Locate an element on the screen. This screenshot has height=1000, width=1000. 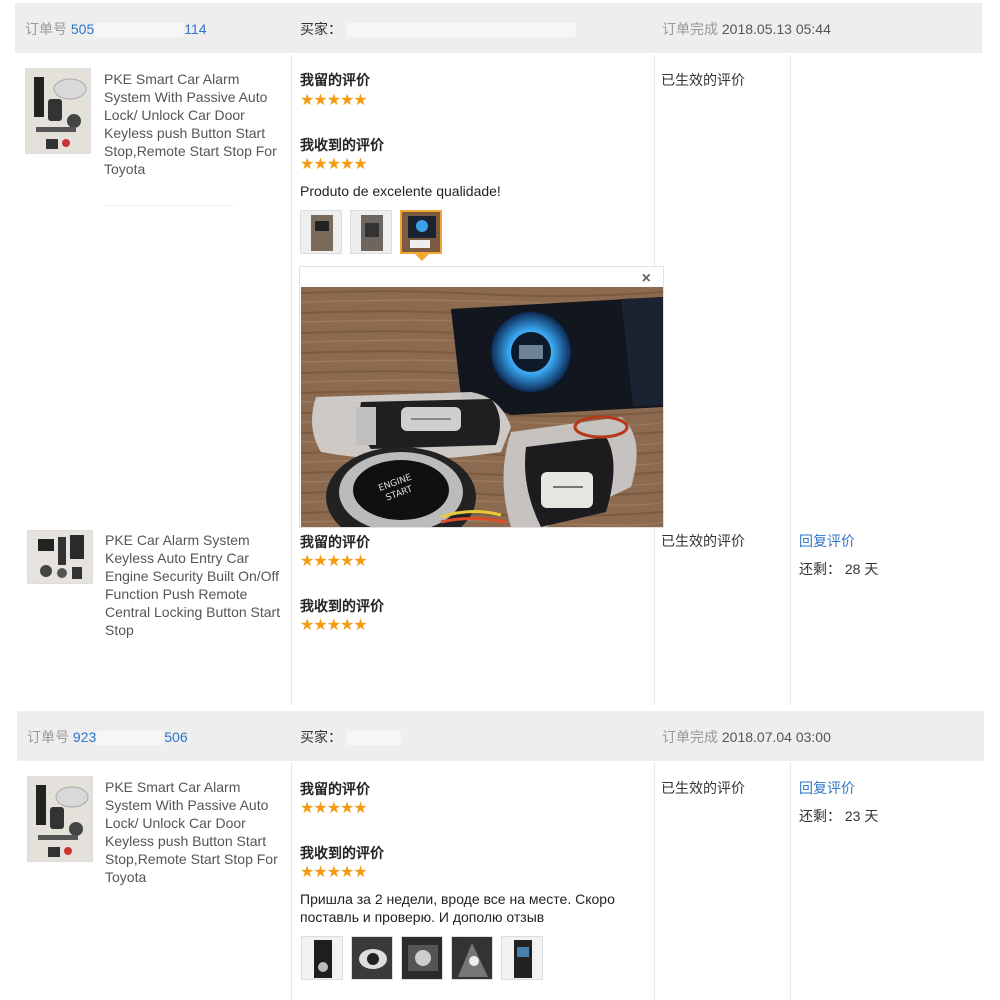
completed: 订单完成 2018.05.13 05:44 is located at coordinates (746, 29).